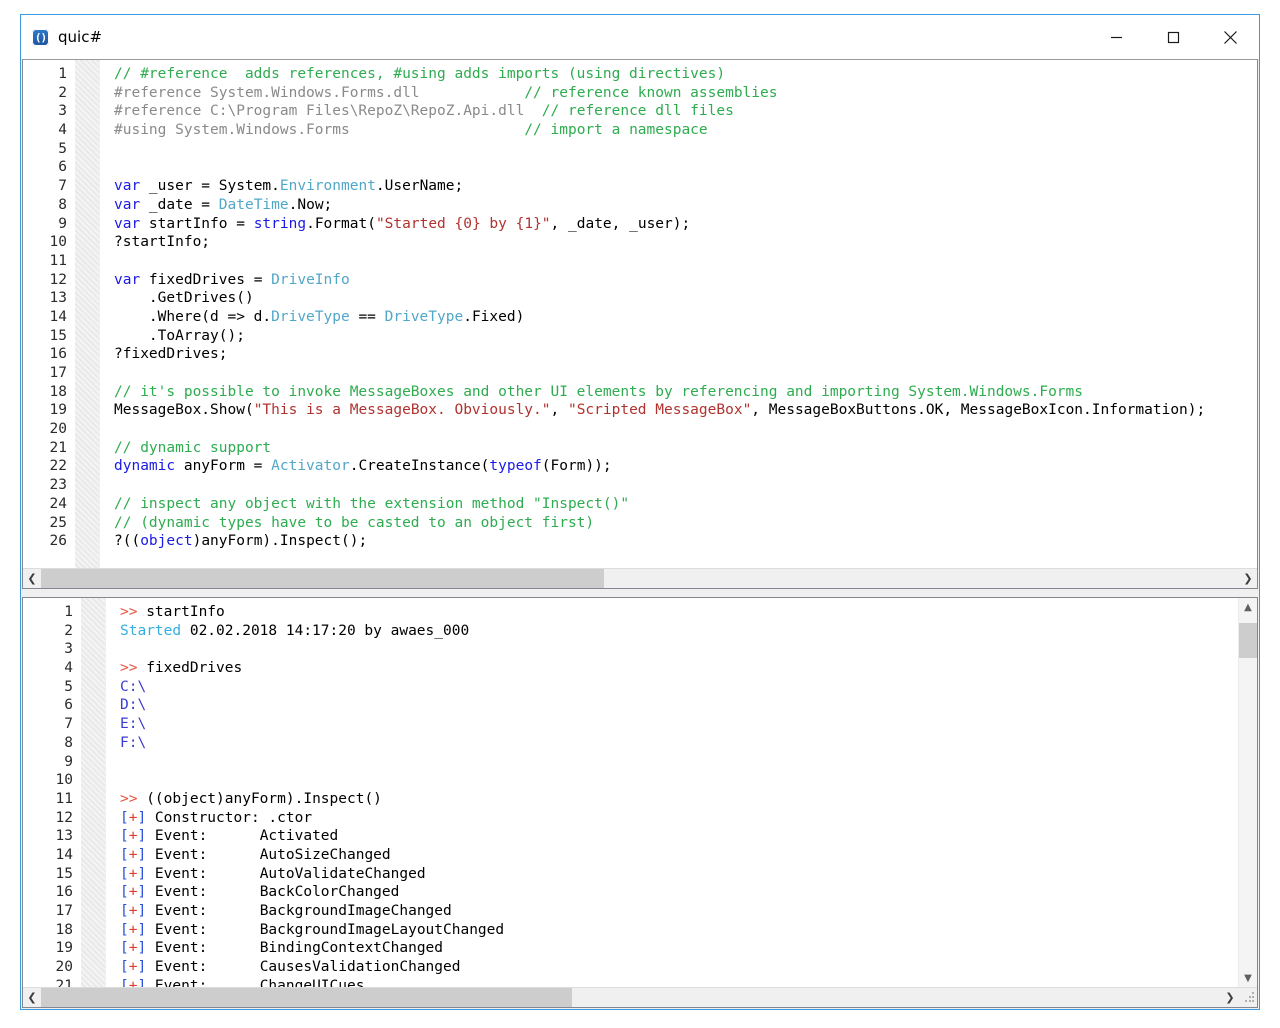  I want to click on code-line: var _date = DateTime.Now;, so click(685, 205).